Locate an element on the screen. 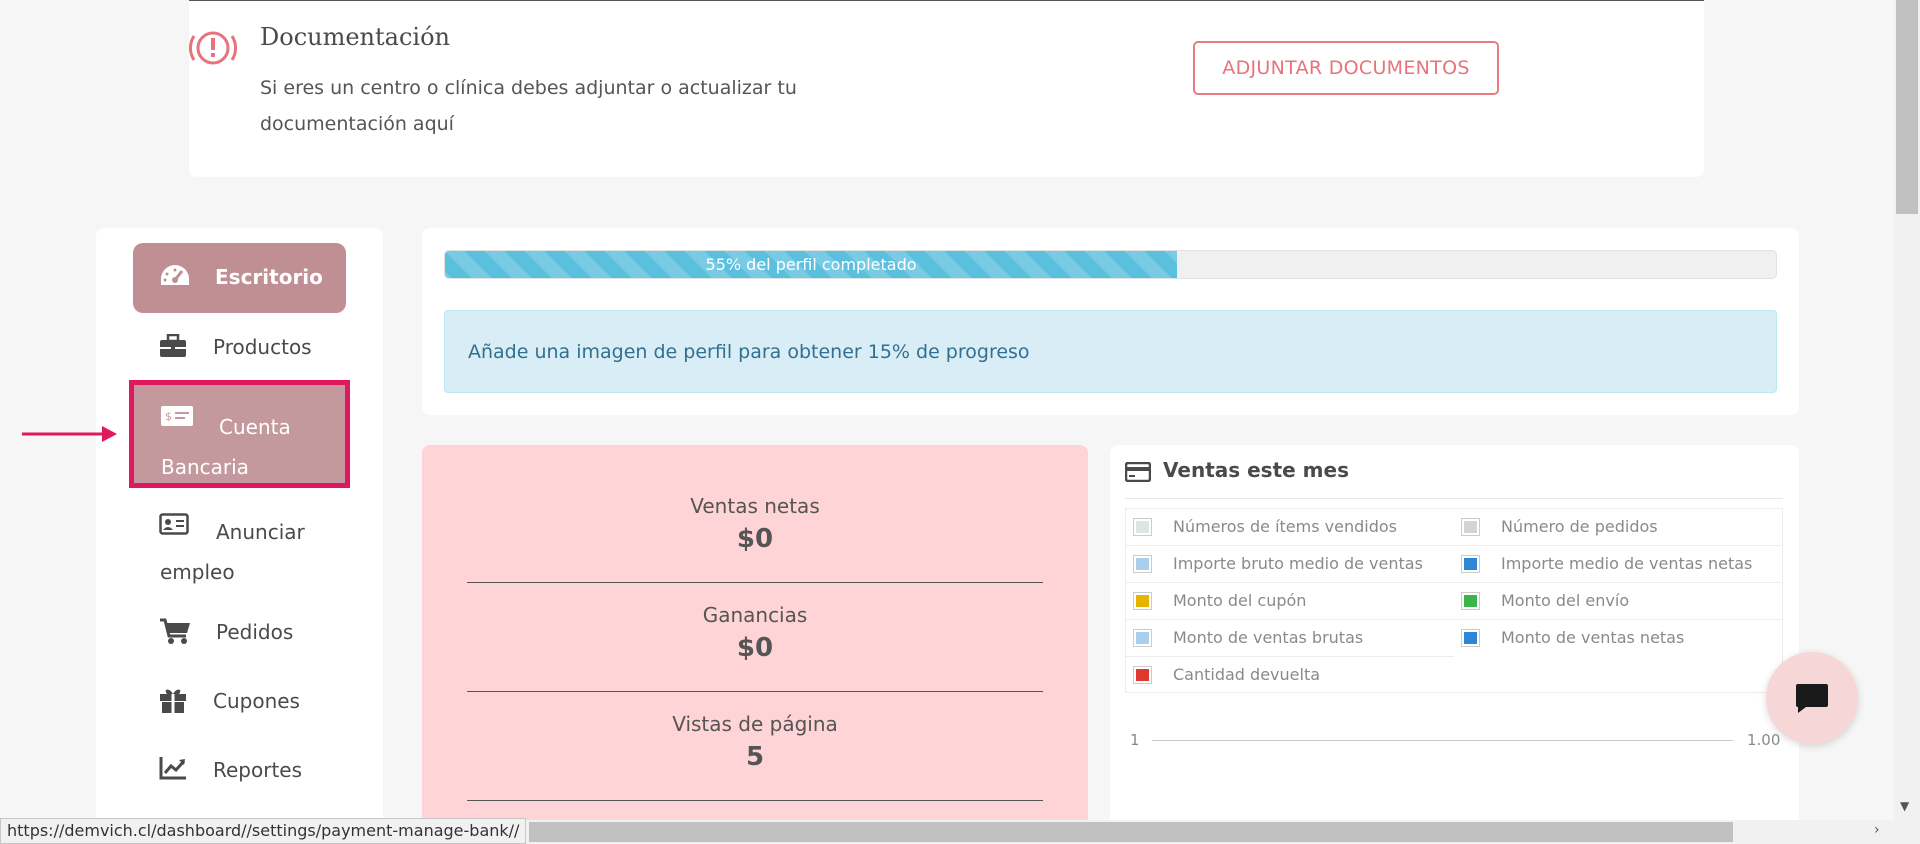  chat-icon is located at coordinates (1812, 698).